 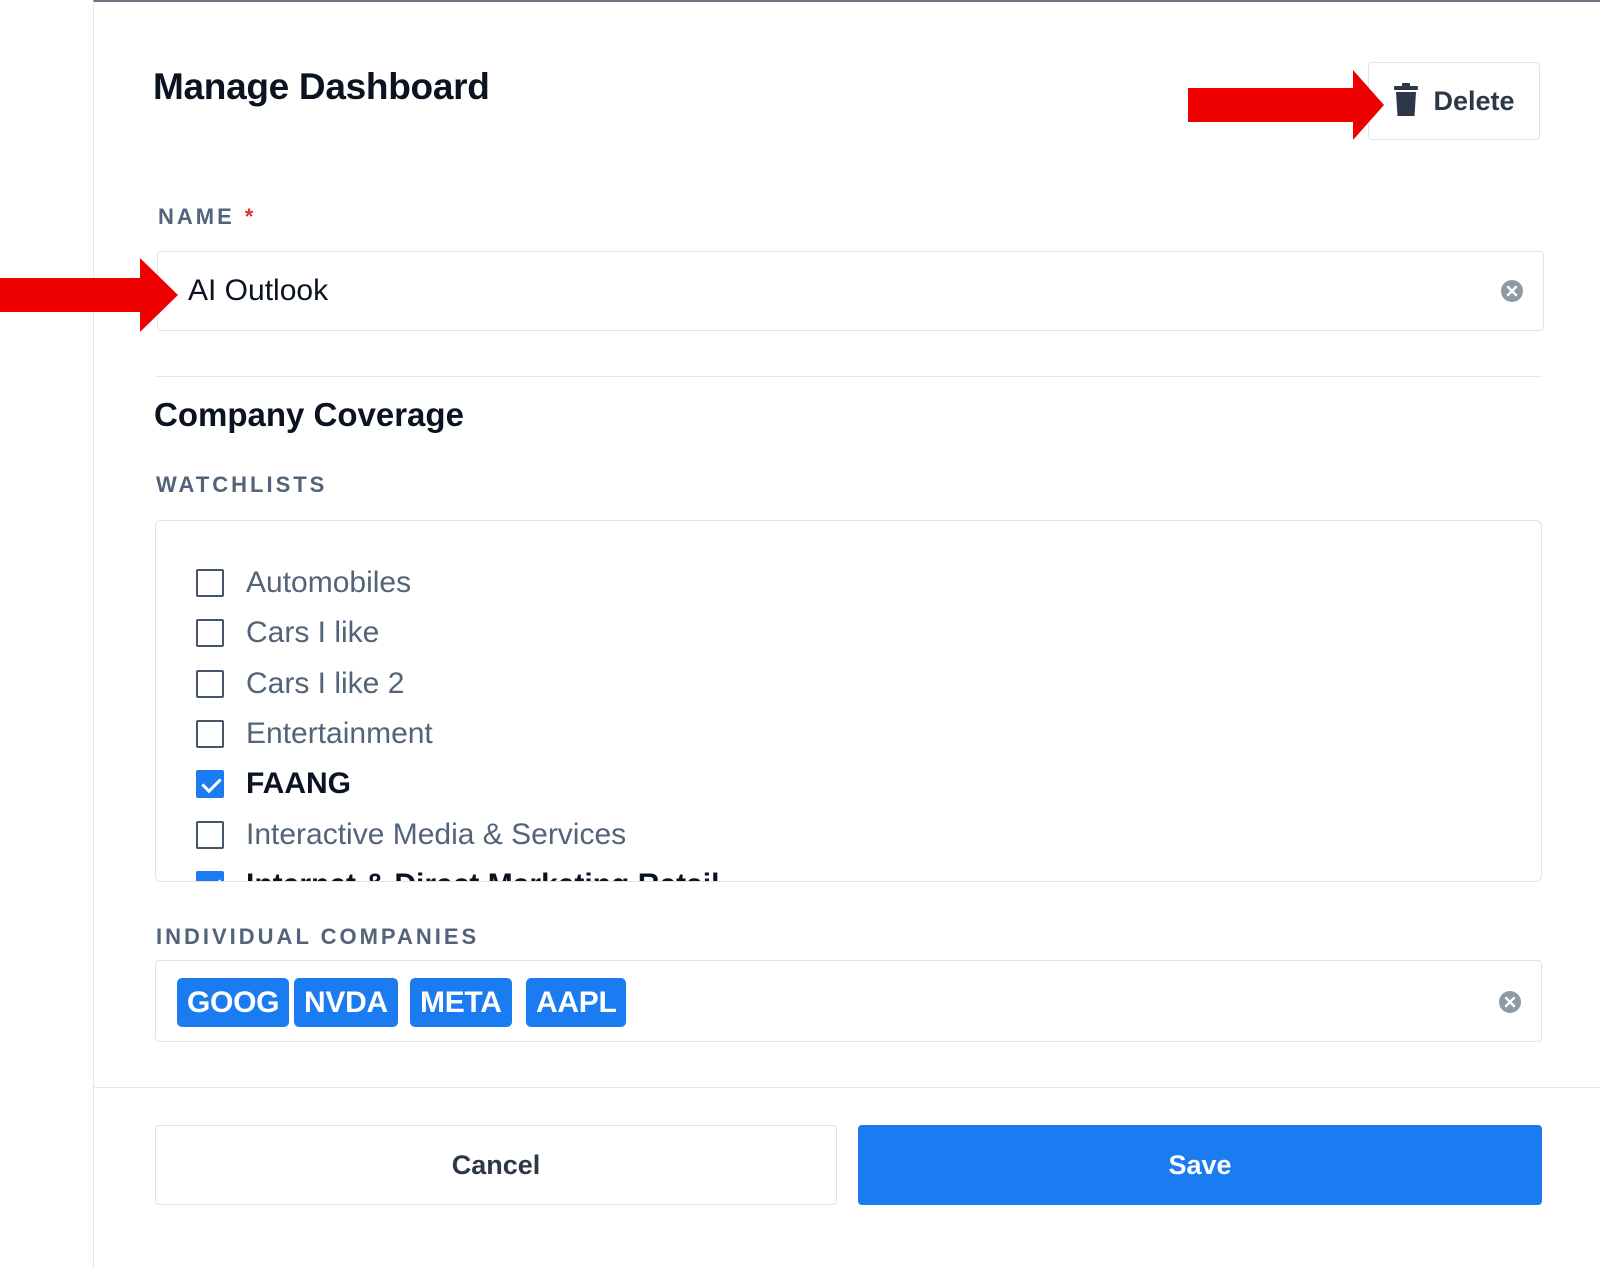 What do you see at coordinates (346, 1002) in the screenshot?
I see `company-tag: NVDA` at bounding box center [346, 1002].